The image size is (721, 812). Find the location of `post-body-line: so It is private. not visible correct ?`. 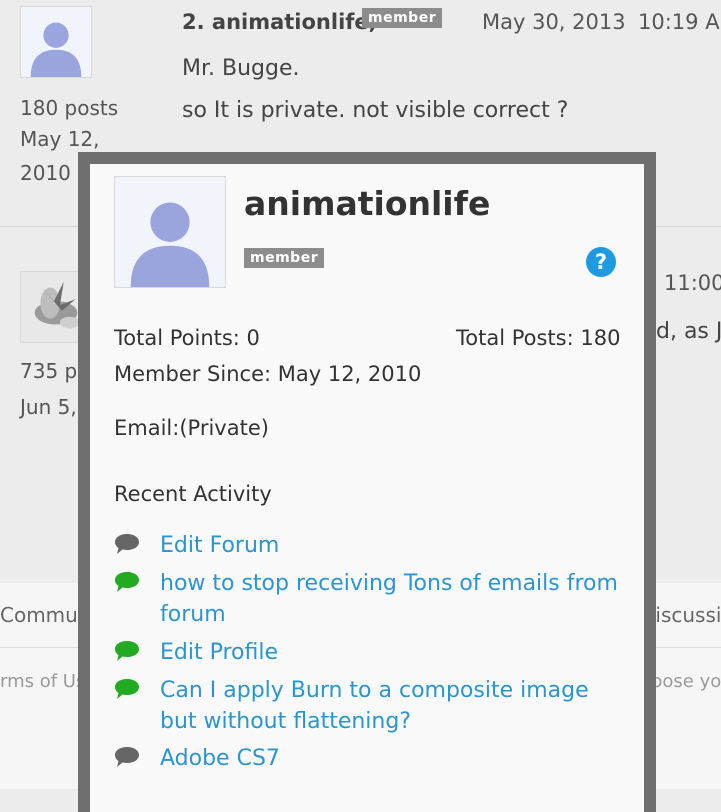

post-body-line: so It is private. not visible correct ? is located at coordinates (375, 110).